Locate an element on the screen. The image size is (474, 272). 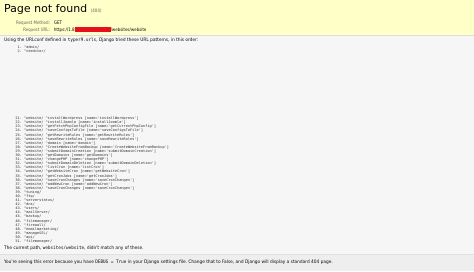
request-url-value: https://1.8/websites/website is located at coordinates (100, 29).